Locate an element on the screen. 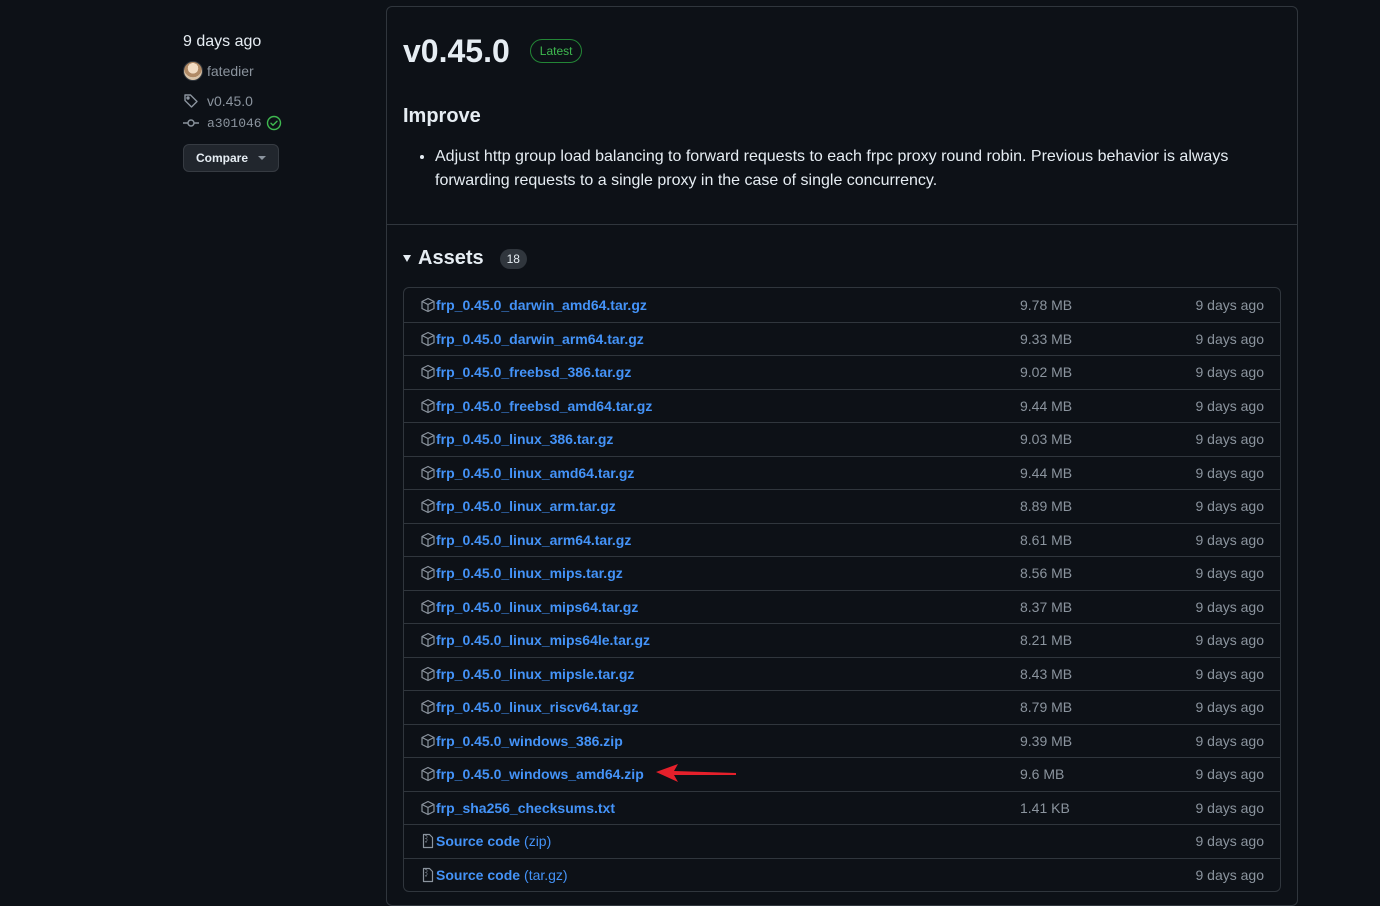  asset-download-link: frp_0.45.0_linux_arm64.tar.gz is located at coordinates (533, 540).